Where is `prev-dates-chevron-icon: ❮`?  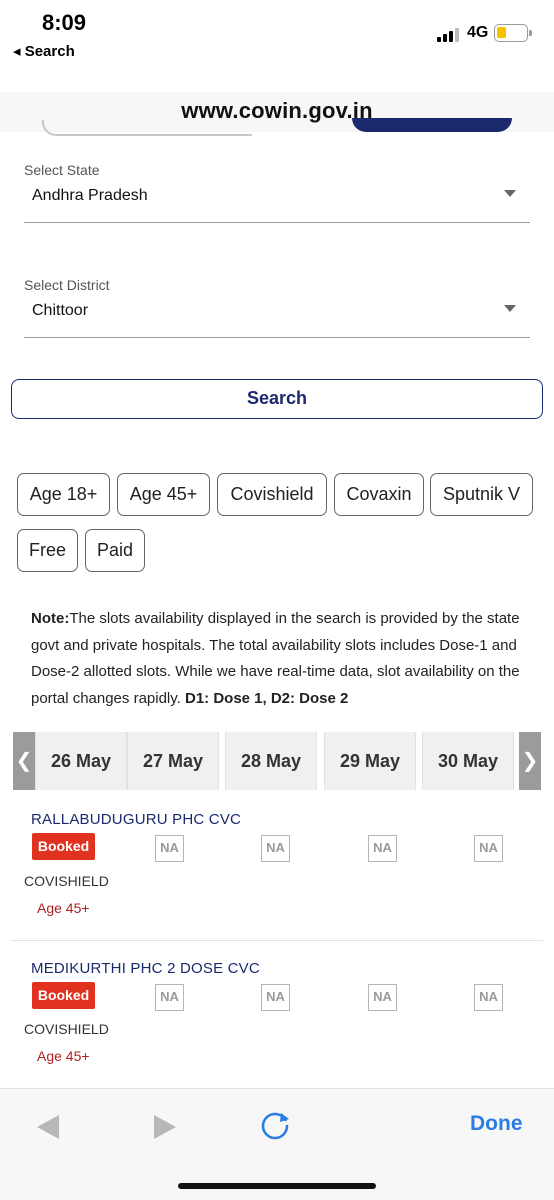 prev-dates-chevron-icon: ❮ is located at coordinates (24, 761).